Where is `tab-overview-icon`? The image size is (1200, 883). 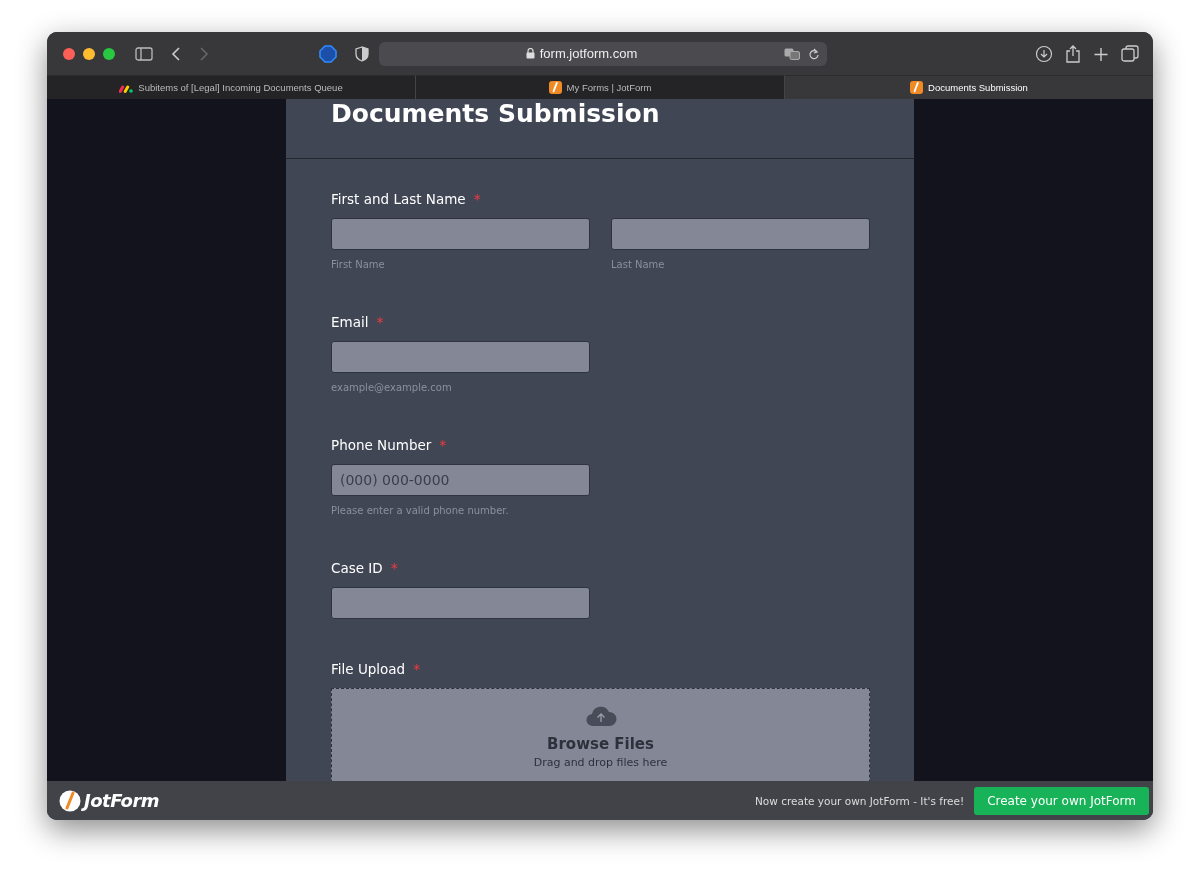
tab-overview-icon is located at coordinates (1130, 53).